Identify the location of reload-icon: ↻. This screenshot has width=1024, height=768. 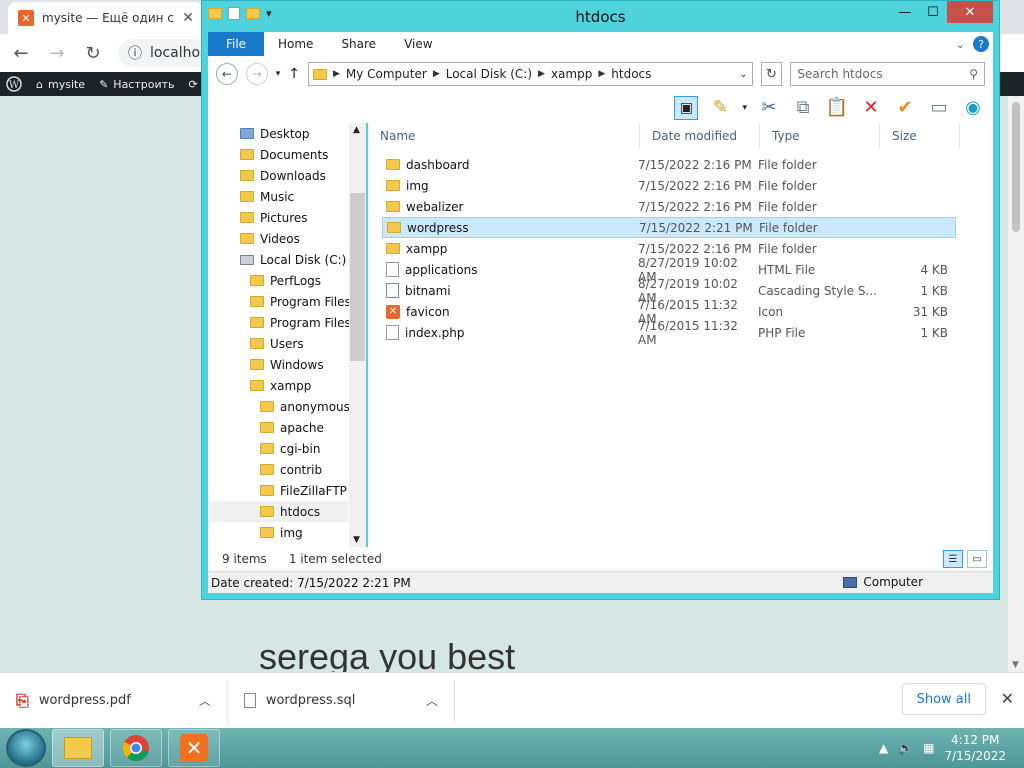
(93, 53).